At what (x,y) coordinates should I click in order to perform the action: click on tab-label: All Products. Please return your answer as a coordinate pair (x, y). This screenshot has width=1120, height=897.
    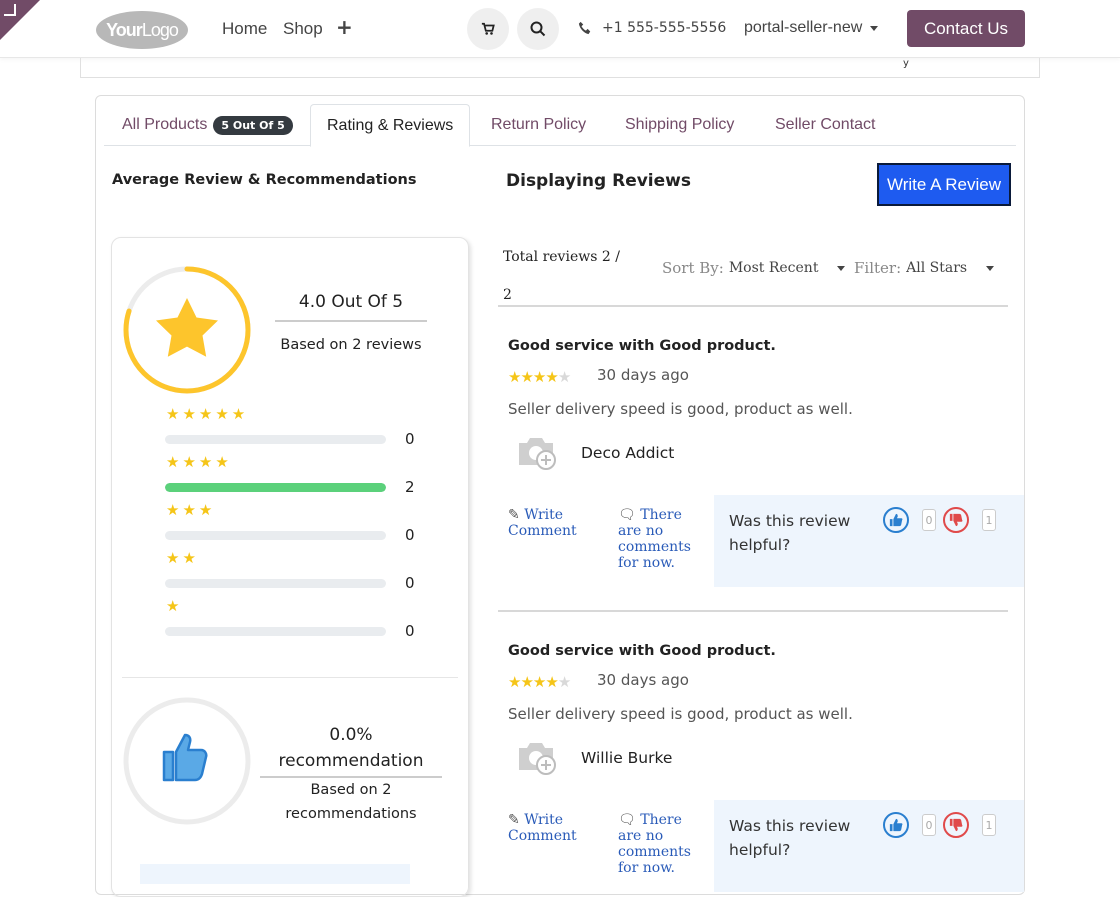
    Looking at the image, I should click on (165, 124).